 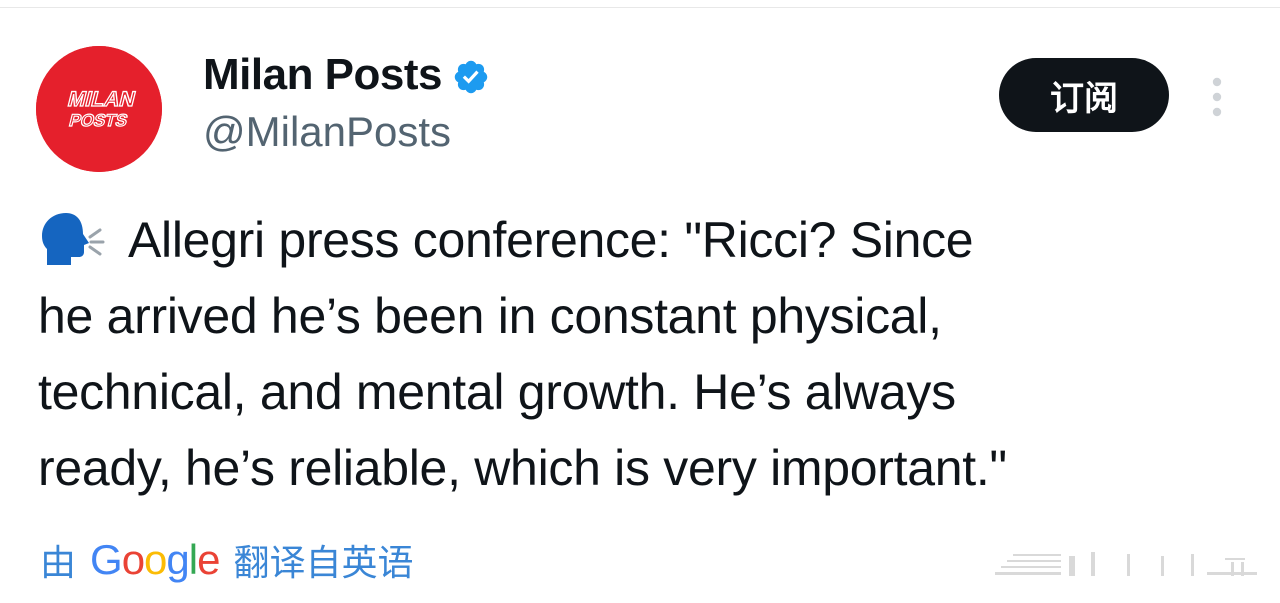 I want to click on translation-suffix: 翻译自英语, so click(x=323, y=563).